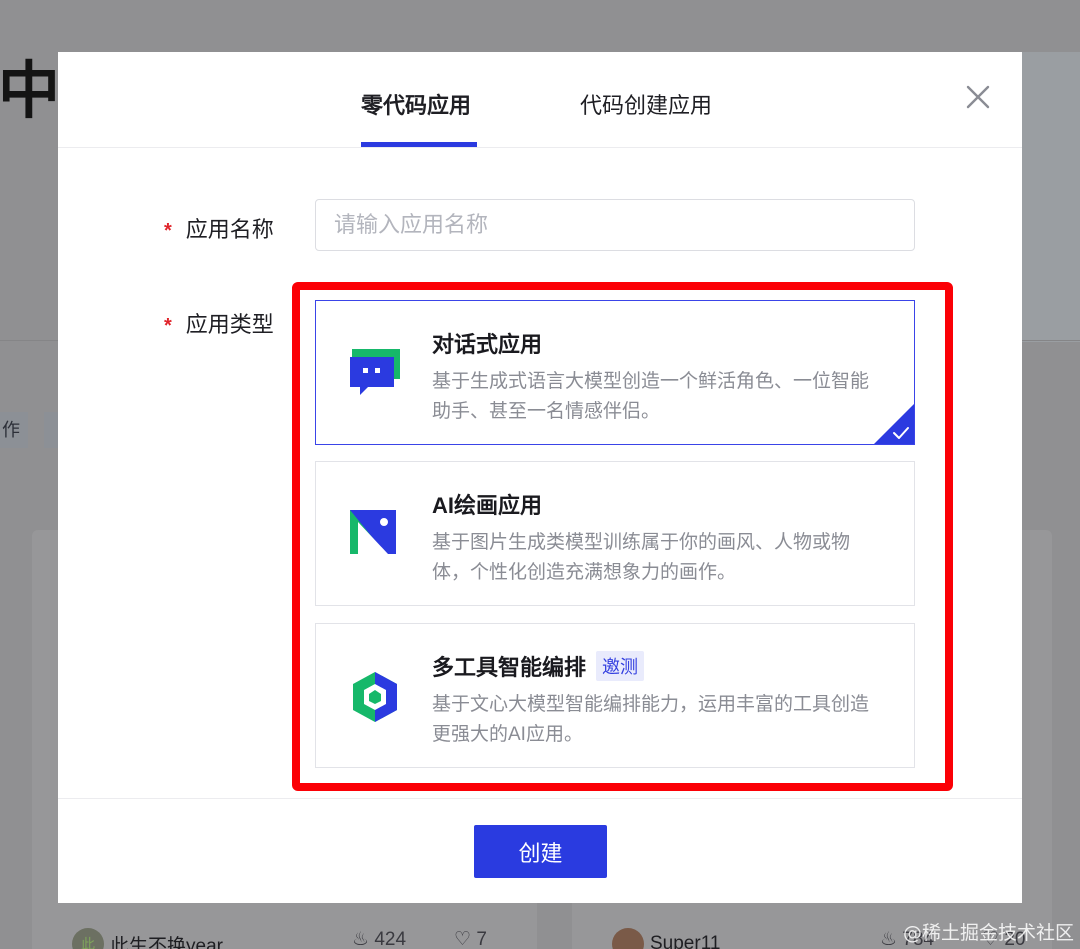 This screenshot has width=1080, height=949. What do you see at coordinates (628, 938) in the screenshot?
I see `avatar` at bounding box center [628, 938].